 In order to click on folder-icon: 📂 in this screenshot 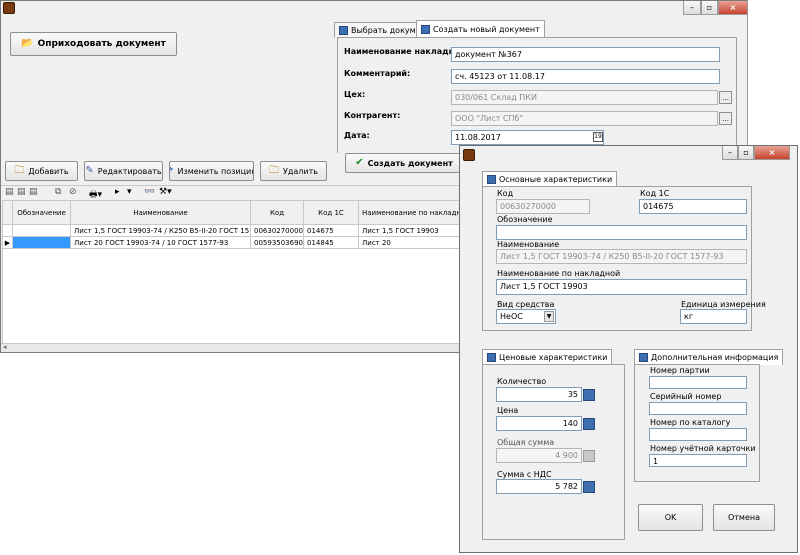, I will do `click(27, 43)`.